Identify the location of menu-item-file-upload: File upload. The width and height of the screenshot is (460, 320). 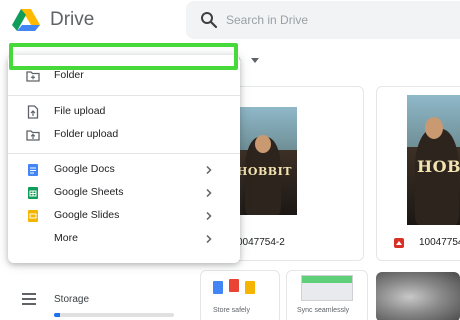
(124, 112).